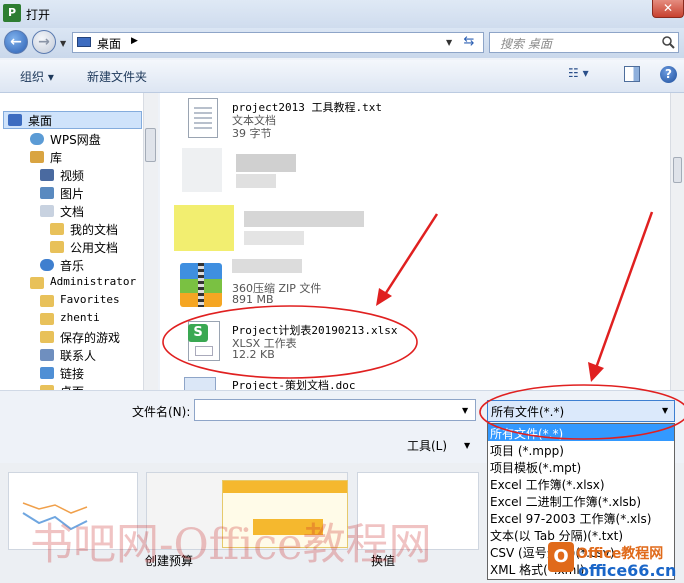  What do you see at coordinates (93, 281) in the screenshot?
I see `nav-item-label: Administrator` at bounding box center [93, 281].